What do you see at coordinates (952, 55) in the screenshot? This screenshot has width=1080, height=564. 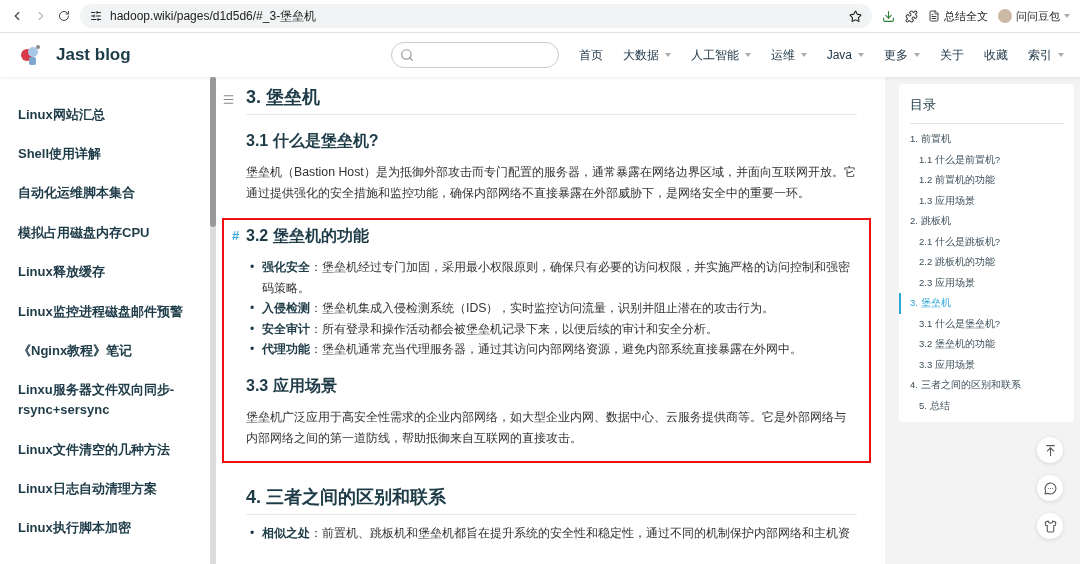 I see `nav-item: 关于` at bounding box center [952, 55].